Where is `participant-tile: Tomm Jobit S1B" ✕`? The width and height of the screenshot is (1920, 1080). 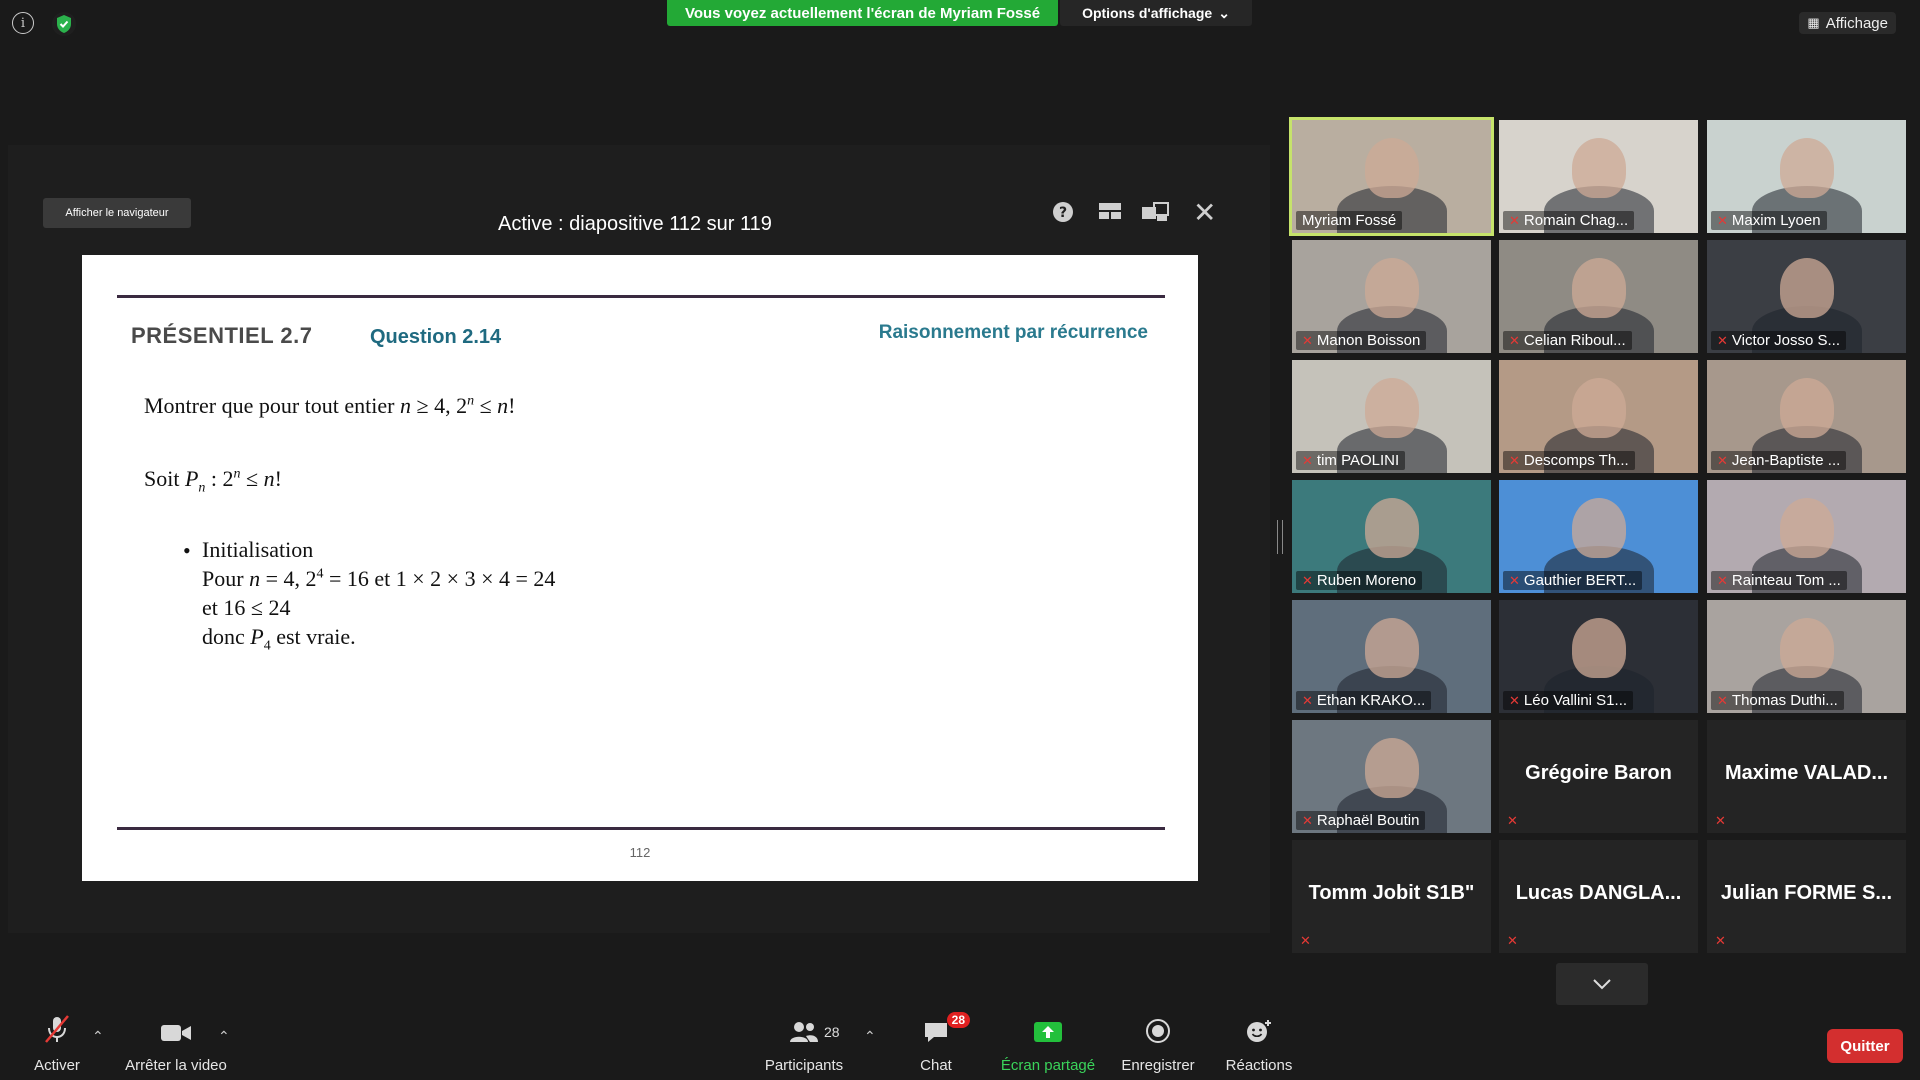 participant-tile: Tomm Jobit S1B" ✕ is located at coordinates (1391, 896).